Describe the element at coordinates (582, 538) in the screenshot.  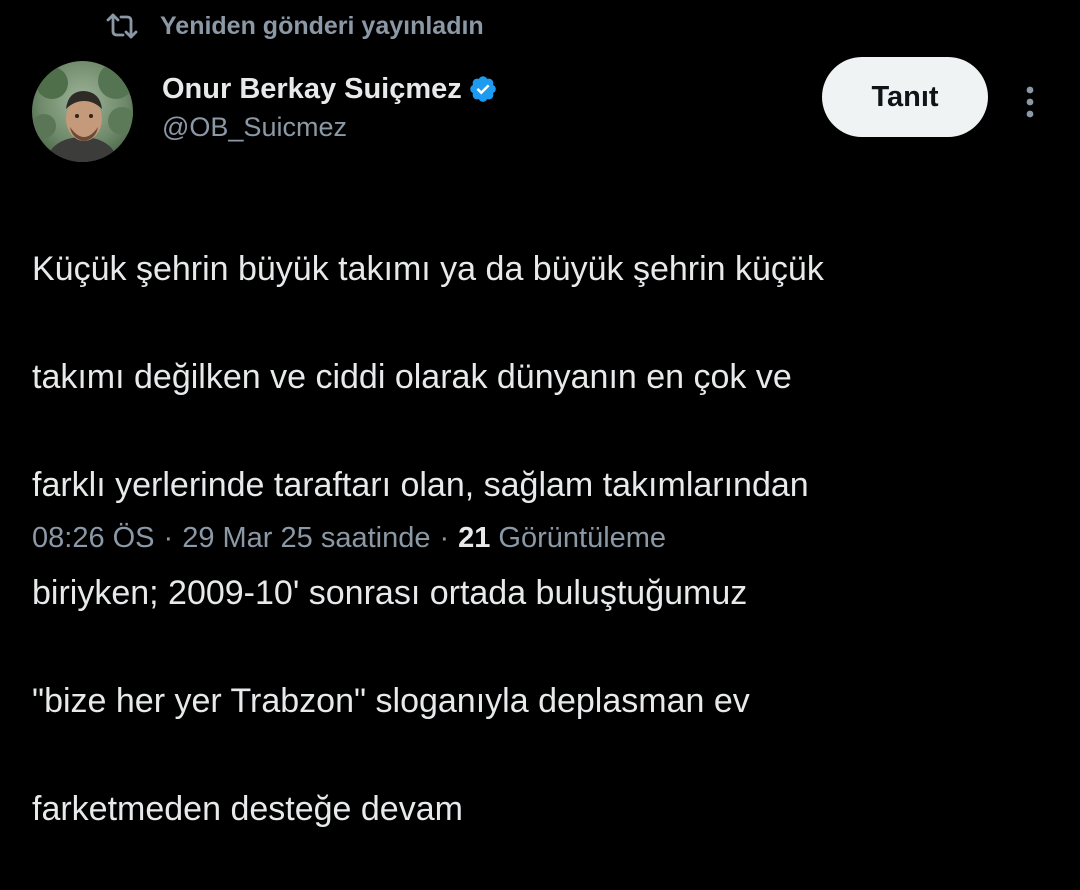
I see `views-label: Görüntüleme` at that location.